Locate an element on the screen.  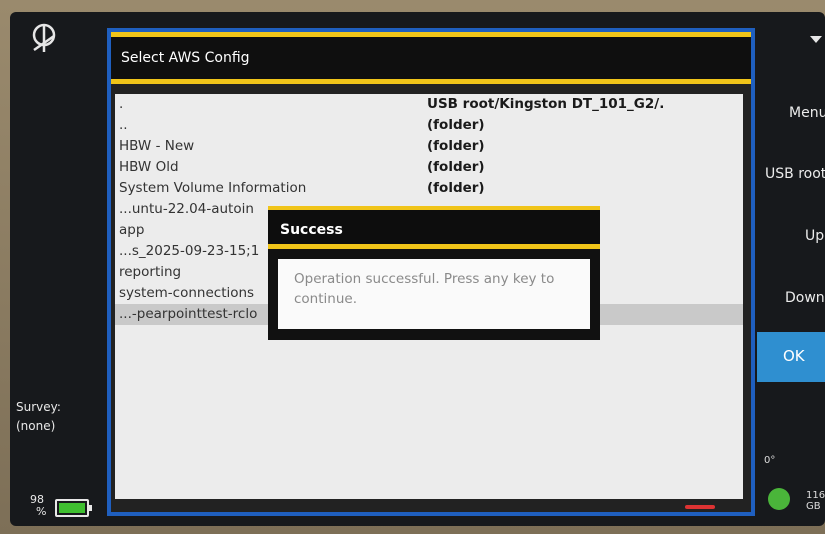
file-name: System Volume Information is located at coordinates (213, 188).